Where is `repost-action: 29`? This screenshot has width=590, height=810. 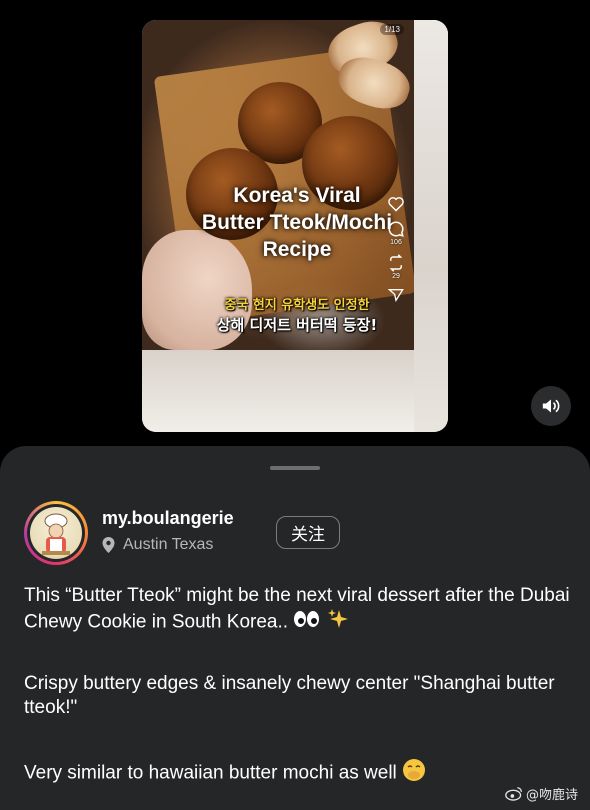
repost-action: 29 is located at coordinates (396, 267).